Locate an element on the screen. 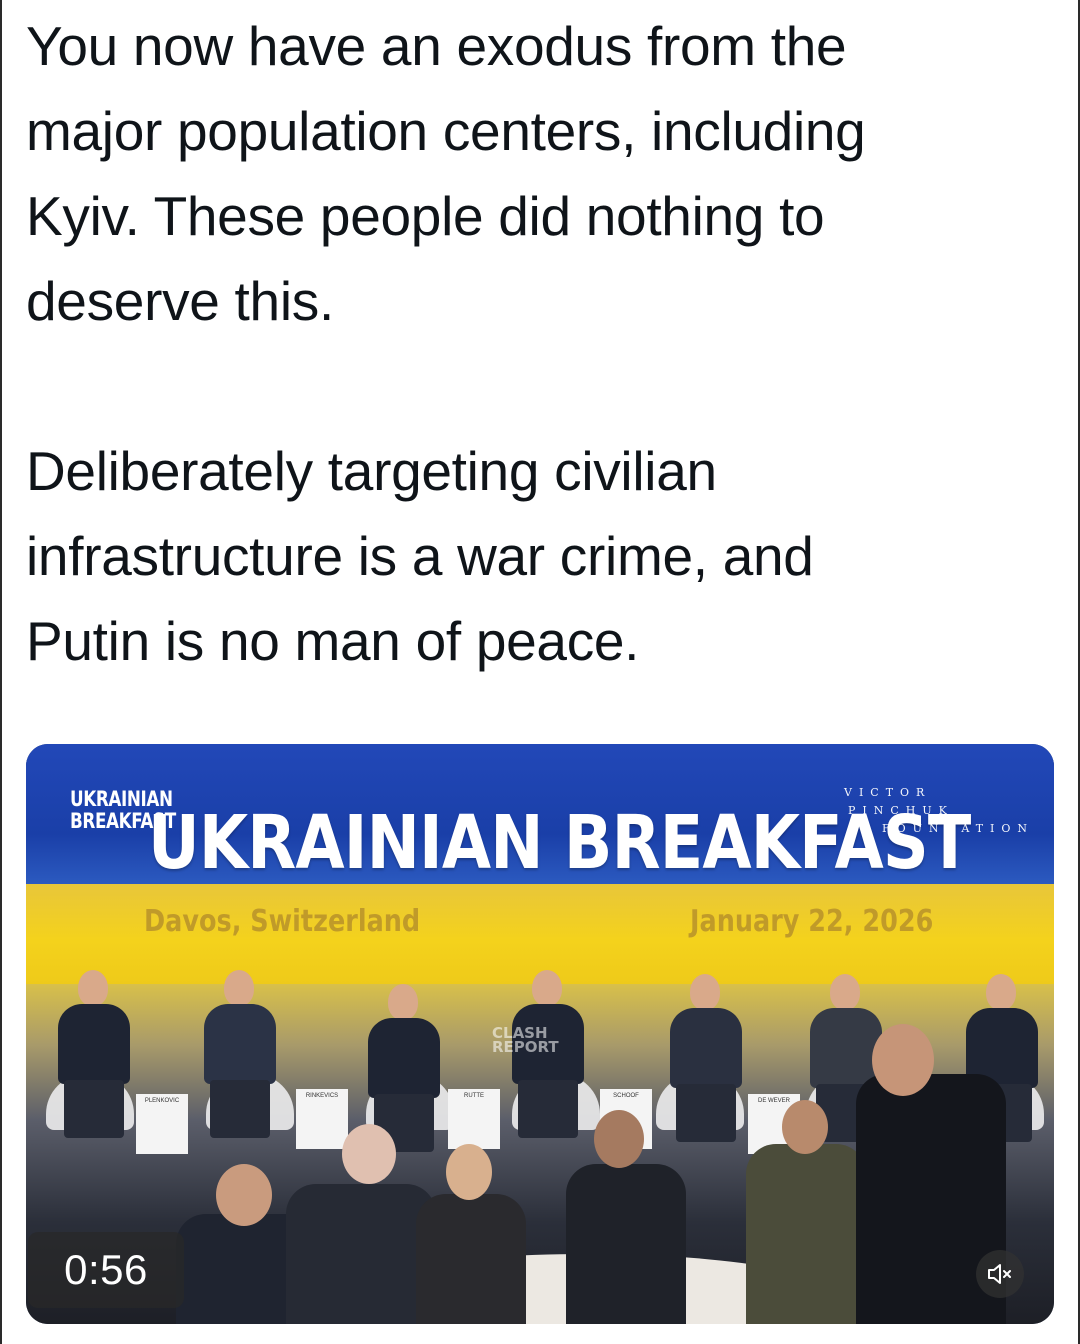 The image size is (1080, 1344). video-timer: 0:56 is located at coordinates (106, 1270).